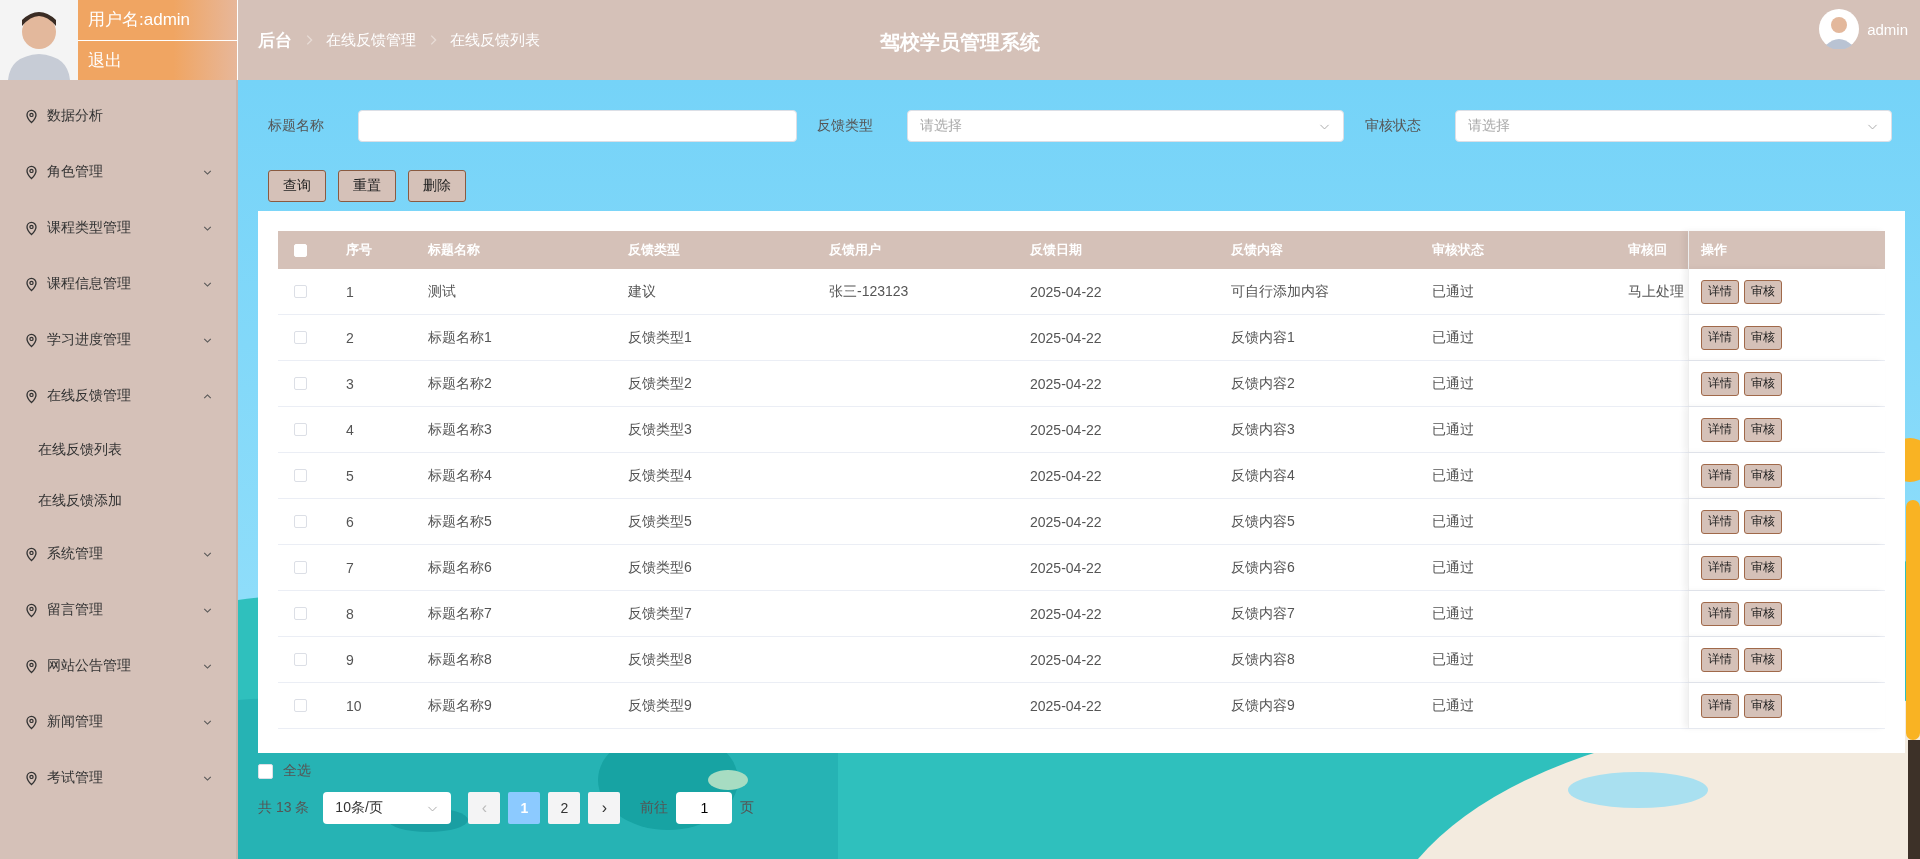 The height and width of the screenshot is (859, 1920). I want to click on menu-item: 数据分析, so click(118, 116).